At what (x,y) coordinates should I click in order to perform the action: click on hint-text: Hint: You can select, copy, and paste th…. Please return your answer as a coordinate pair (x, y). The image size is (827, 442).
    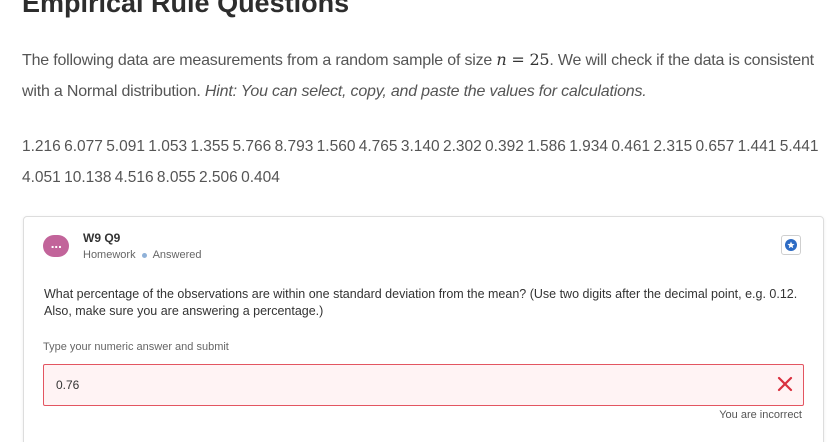
    Looking at the image, I should click on (425, 91).